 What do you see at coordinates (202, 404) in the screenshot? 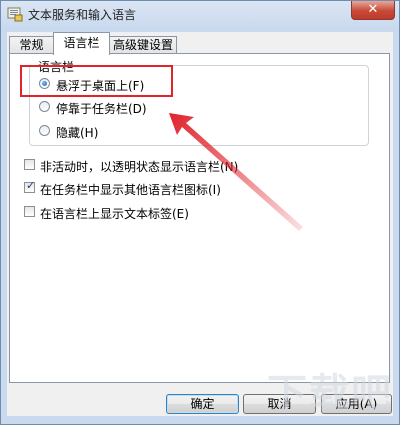
I see `ok-button: 确定` at bounding box center [202, 404].